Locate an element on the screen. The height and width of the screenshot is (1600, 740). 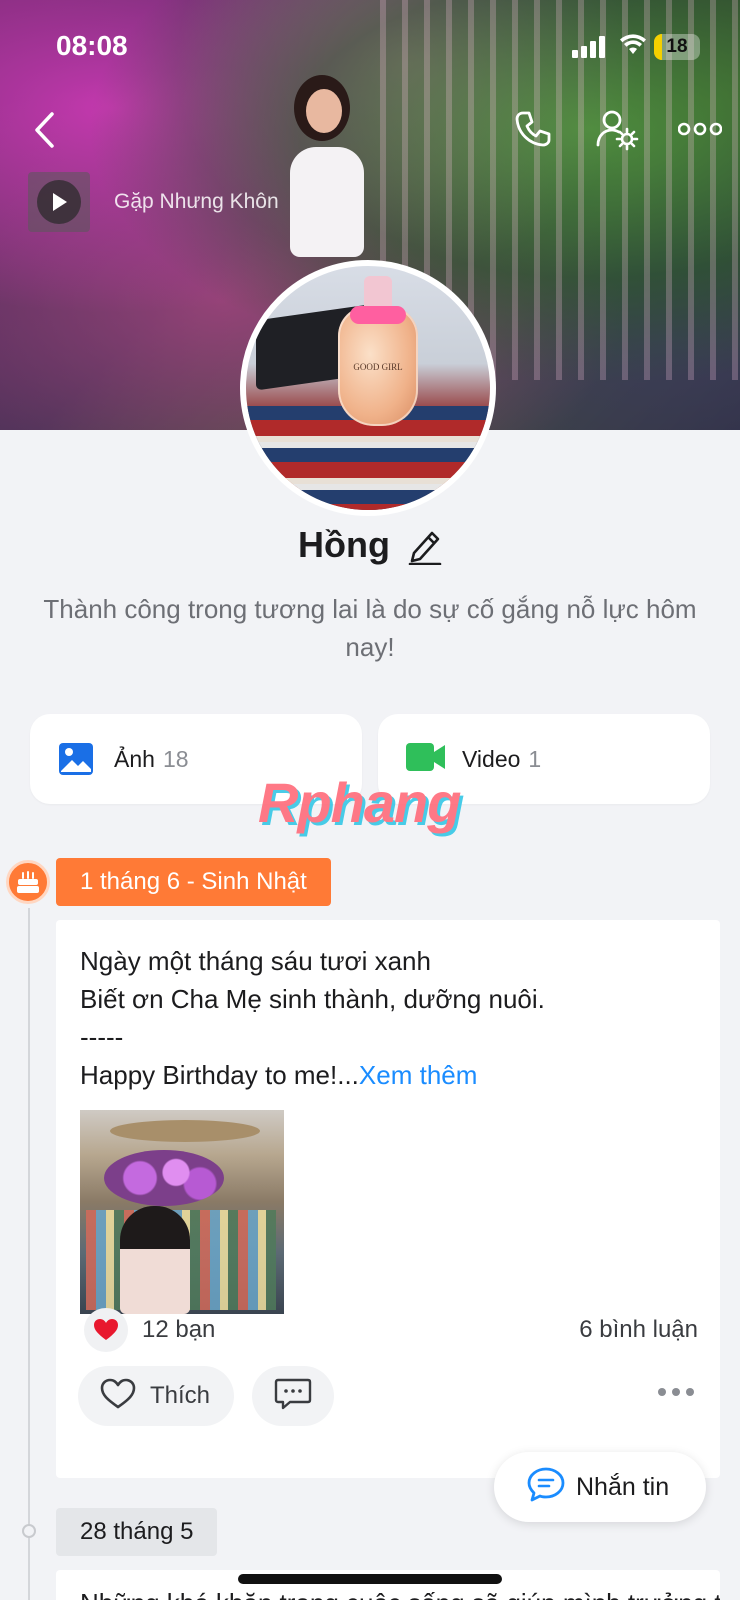
edit-pencil-icon is located at coordinates (424, 545).